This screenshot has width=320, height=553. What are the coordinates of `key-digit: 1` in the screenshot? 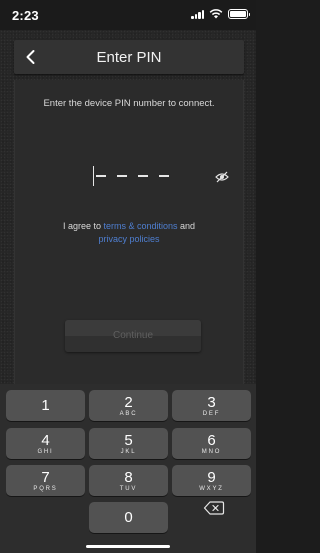 It's located at (45, 405).